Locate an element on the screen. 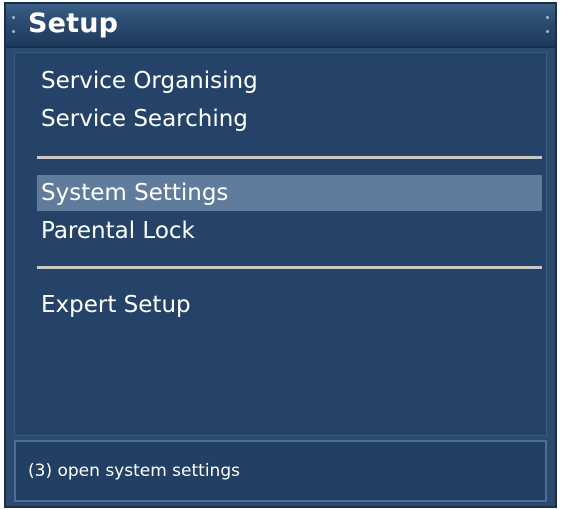 The height and width of the screenshot is (510, 561). status-text: (3) open system settings is located at coordinates (134, 471).